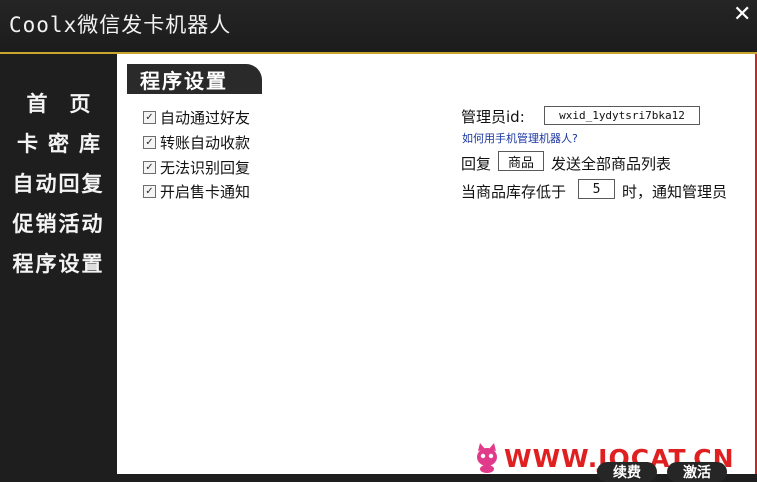 Image resolution: width=757 pixels, height=482 pixels. What do you see at coordinates (120, 25) in the screenshot?
I see `app-title: Coolx微信发卡机器人` at bounding box center [120, 25].